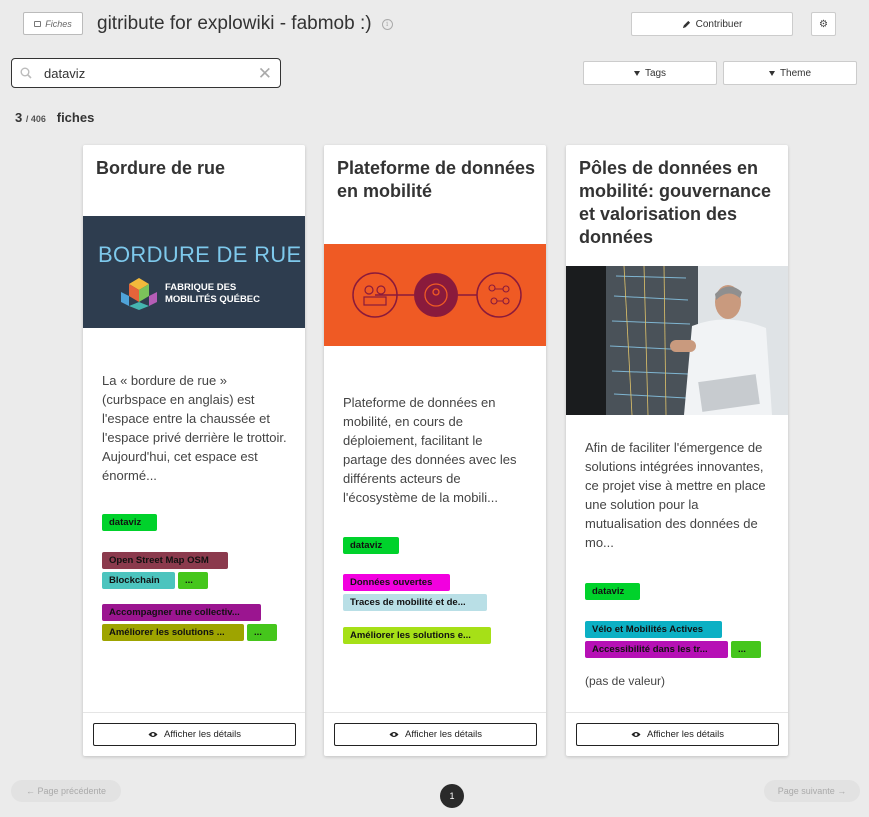 The image size is (869, 817). Describe the element at coordinates (795, 73) in the screenshot. I see `theme-label: Theme` at that location.